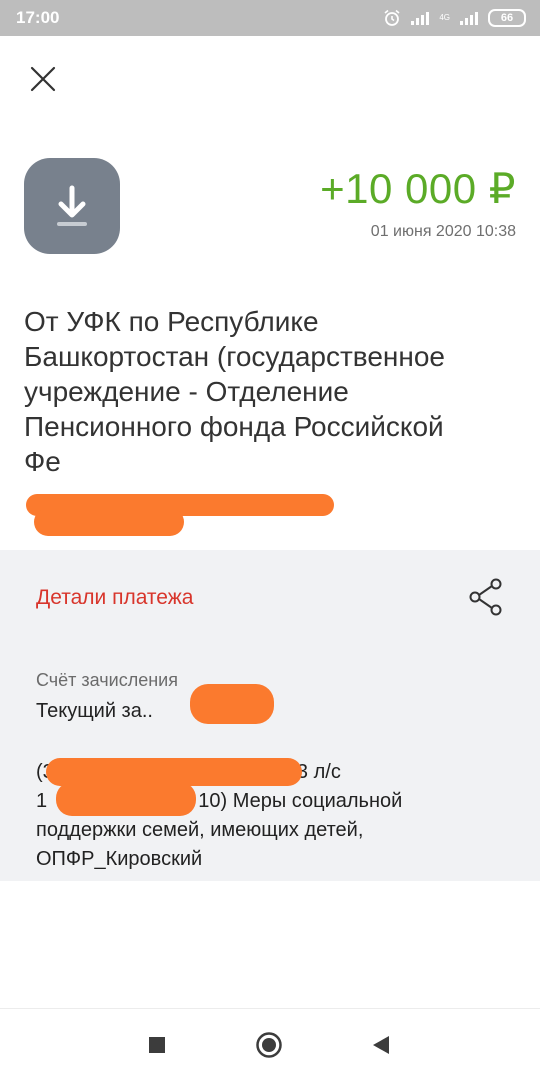 This screenshot has height=1081, width=540. What do you see at coordinates (200, 830) in the screenshot?
I see `purpose-line: поддержки семей, имеющих детей,` at bounding box center [200, 830].